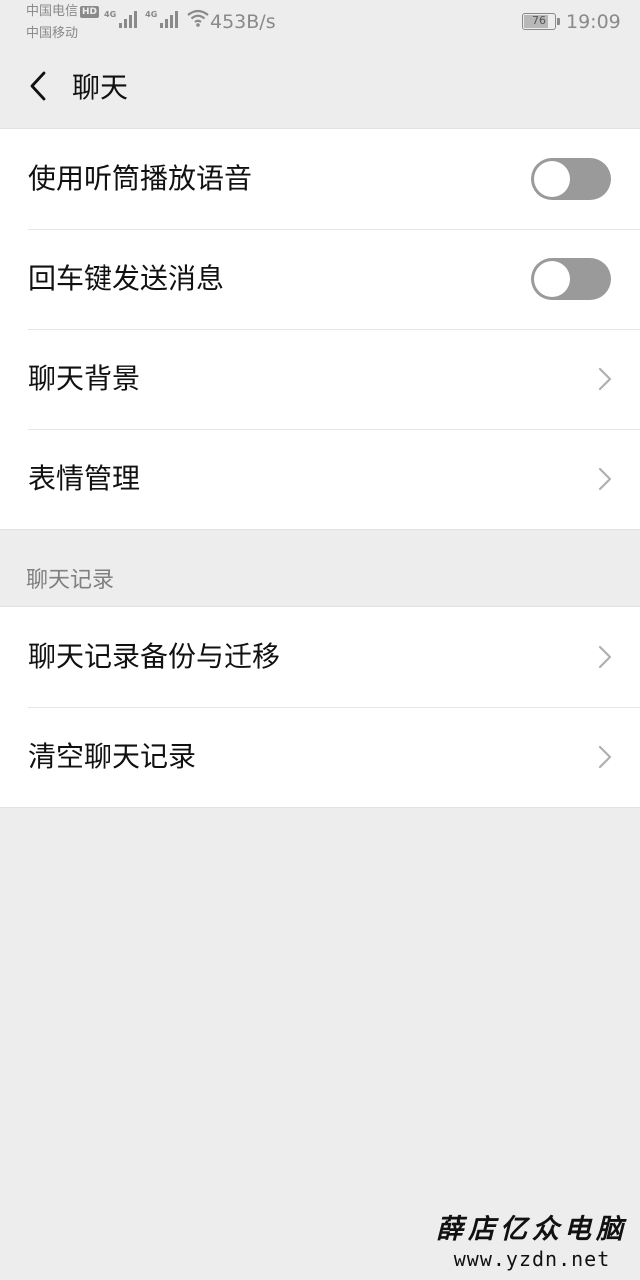 This screenshot has width=640, height=1280. Describe the element at coordinates (593, 22) in the screenshot. I see `clock: 19:09` at that location.